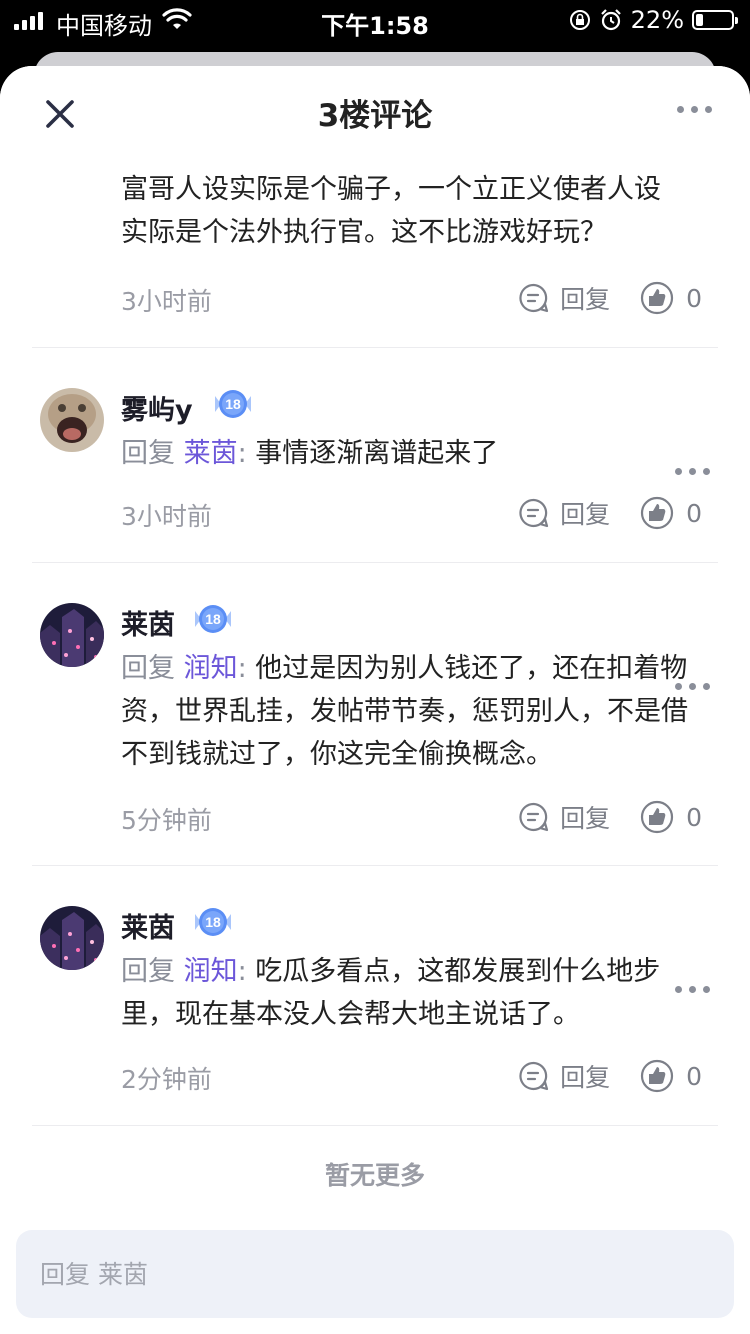 The width and height of the screenshot is (750, 1334). I want to click on alarm-icon, so click(610, 20).